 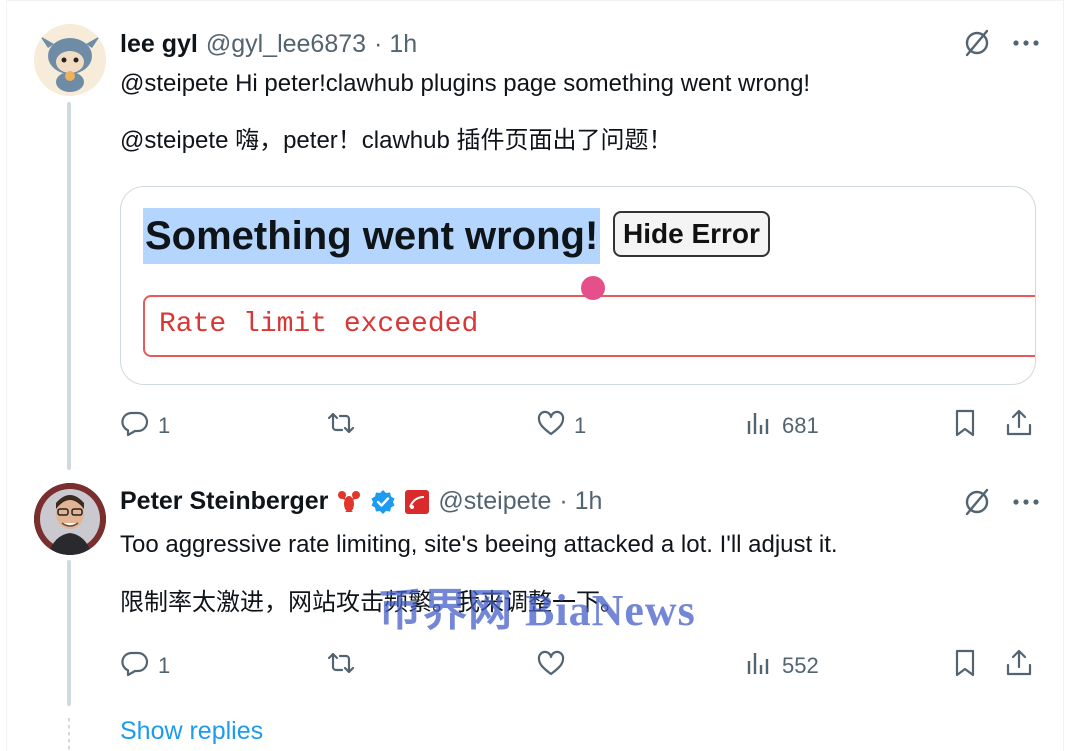 I want to click on like-button, so click(x=555, y=666).